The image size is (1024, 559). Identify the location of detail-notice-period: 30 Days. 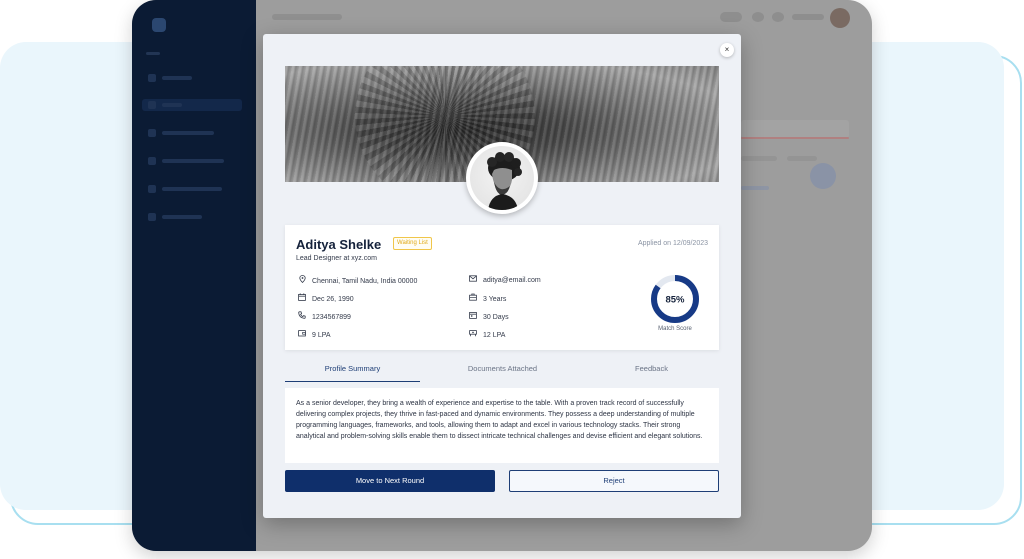
(488, 316).